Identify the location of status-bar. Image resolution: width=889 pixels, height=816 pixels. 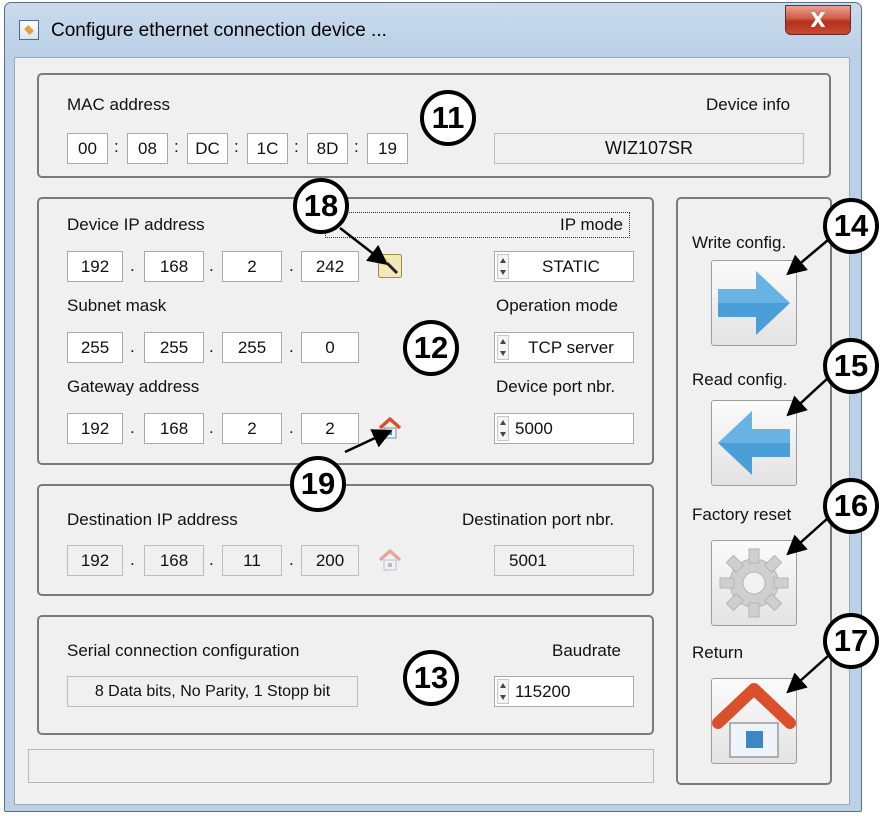
(341, 766).